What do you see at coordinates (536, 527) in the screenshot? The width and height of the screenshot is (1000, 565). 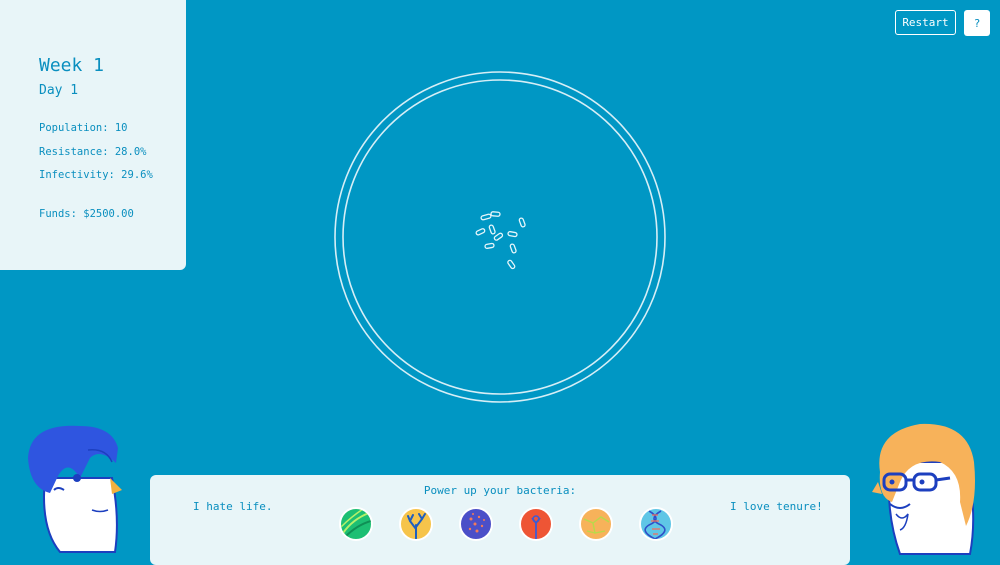 I see `red-virus-icon` at bounding box center [536, 527].